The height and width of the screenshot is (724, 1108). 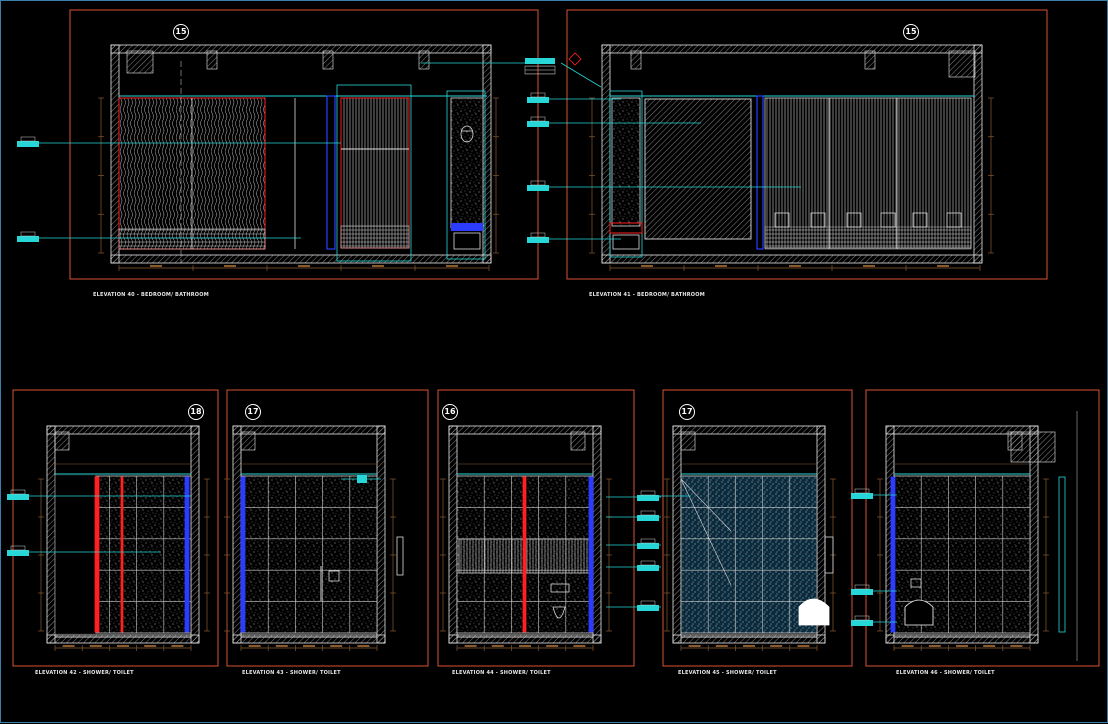 I want to click on elev41-callout-d-tag-box, so click(x=538, y=240).